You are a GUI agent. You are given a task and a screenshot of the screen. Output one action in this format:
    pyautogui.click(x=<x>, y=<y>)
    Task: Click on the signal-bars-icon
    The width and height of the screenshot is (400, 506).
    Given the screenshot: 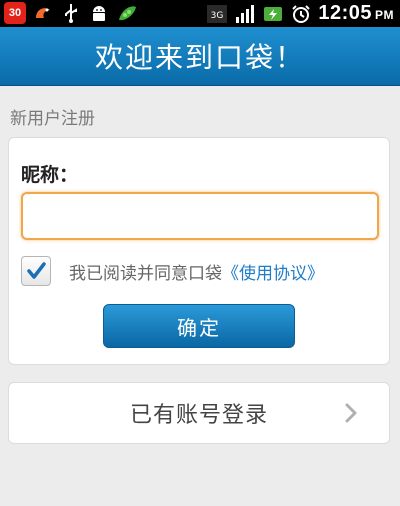 What is the action you would take?
    pyautogui.click(x=245, y=14)
    